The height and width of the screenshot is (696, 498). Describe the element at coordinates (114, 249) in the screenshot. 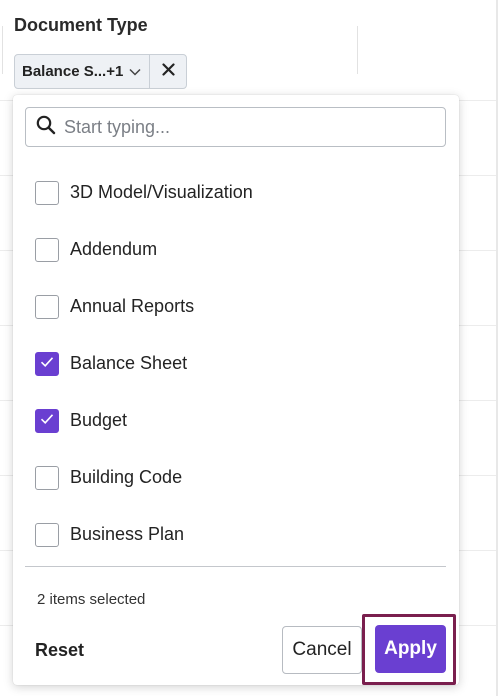

I see `option-label: Addendum` at that location.